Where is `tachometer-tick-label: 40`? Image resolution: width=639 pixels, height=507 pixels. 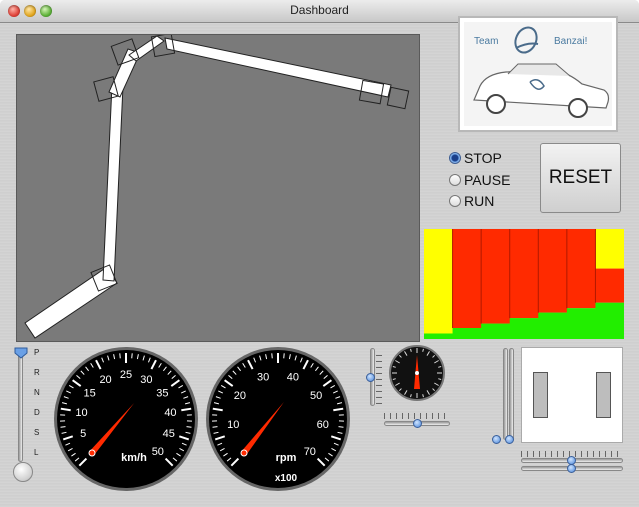 tachometer-tick-label: 40 is located at coordinates (293, 378).